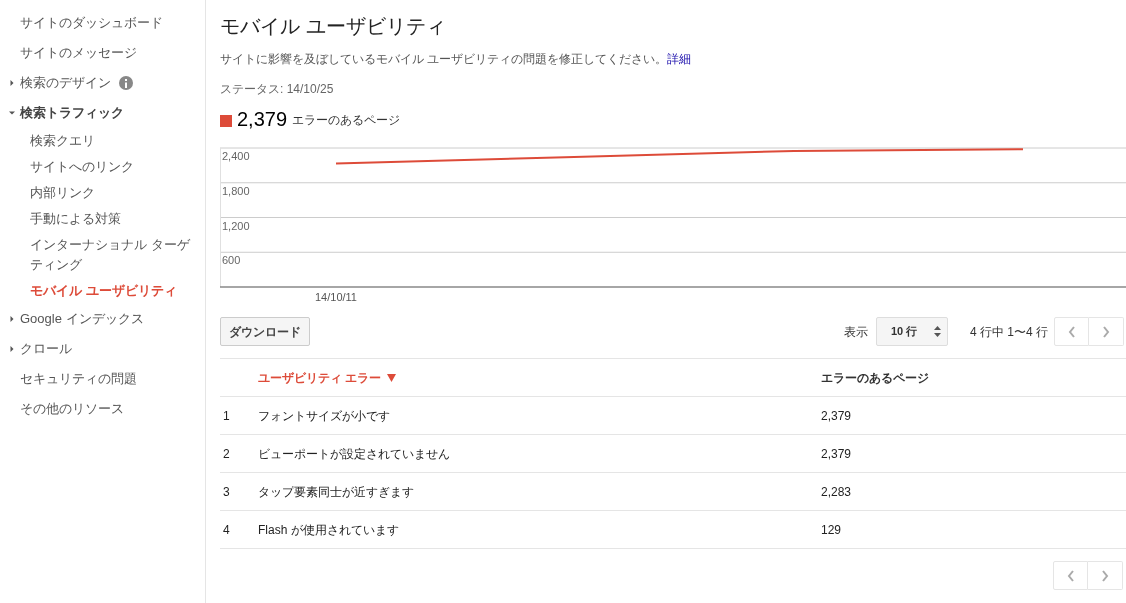 This screenshot has width=1126, height=603. I want to click on sidebar-item: その他のリソース, so click(72, 409).